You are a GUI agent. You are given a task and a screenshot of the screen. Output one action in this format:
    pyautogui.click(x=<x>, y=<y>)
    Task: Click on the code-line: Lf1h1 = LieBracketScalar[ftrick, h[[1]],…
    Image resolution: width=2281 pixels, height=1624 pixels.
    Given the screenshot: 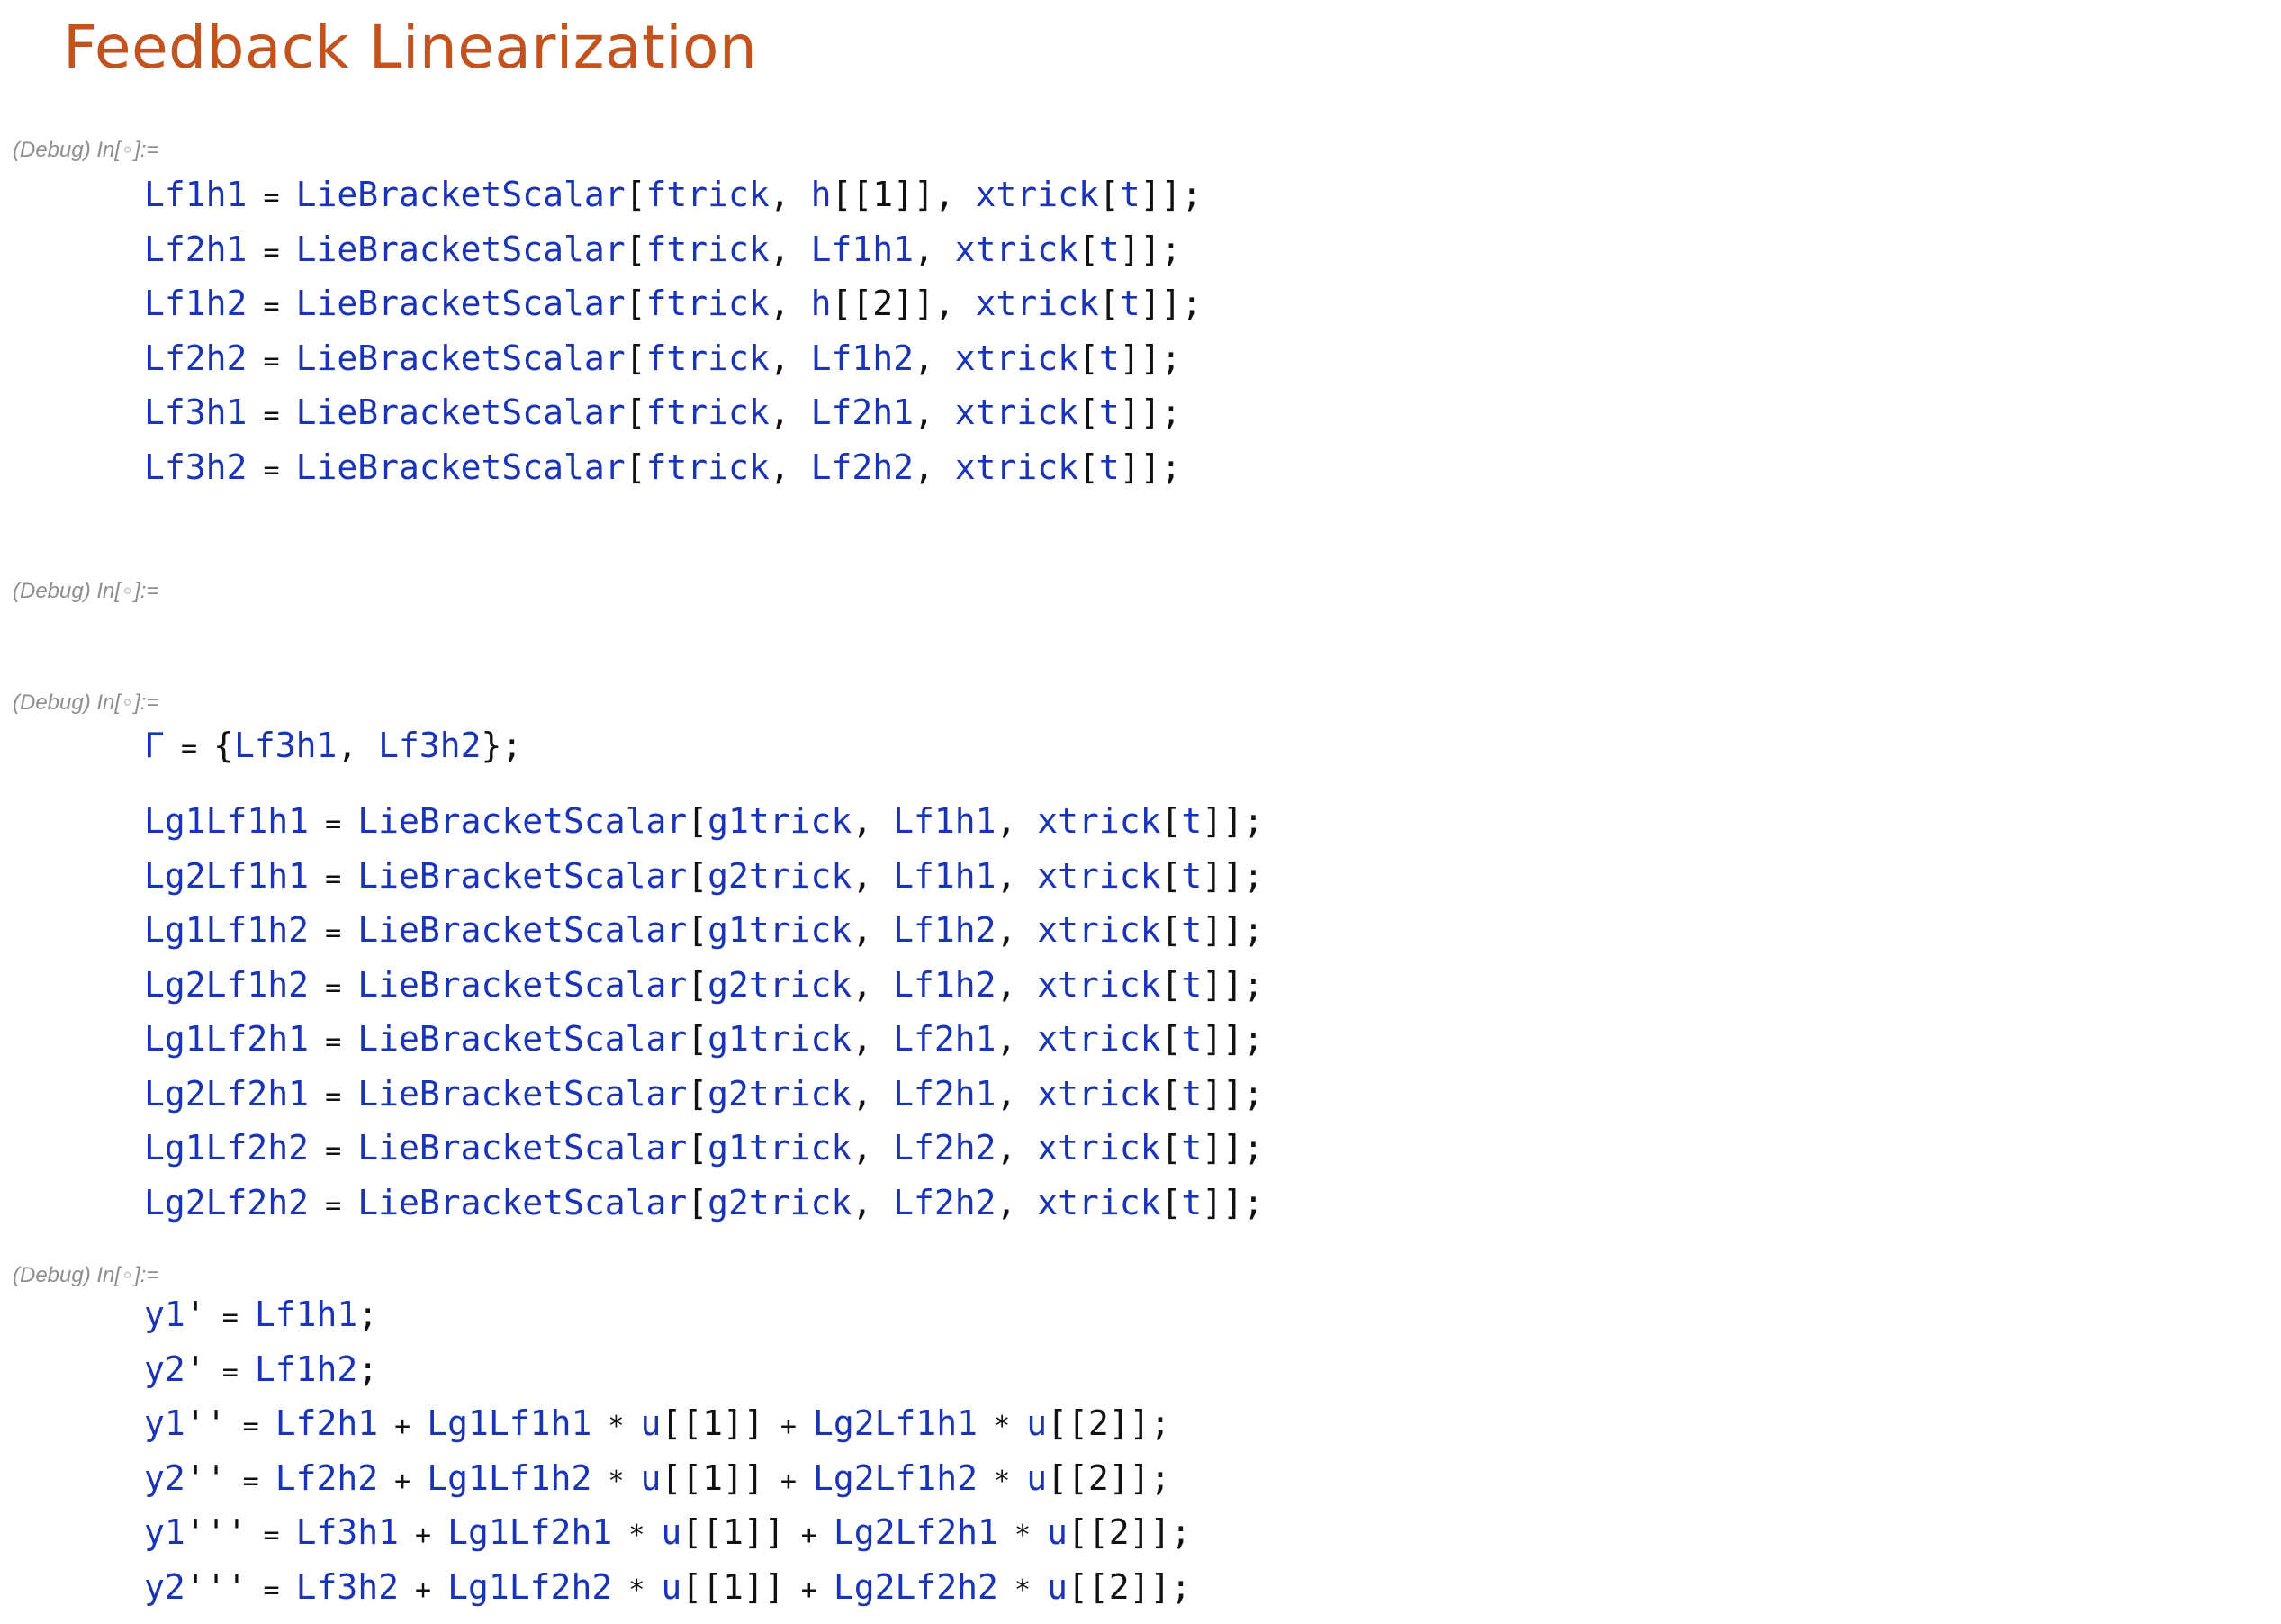 What is the action you would take?
    pyautogui.click(x=673, y=194)
    